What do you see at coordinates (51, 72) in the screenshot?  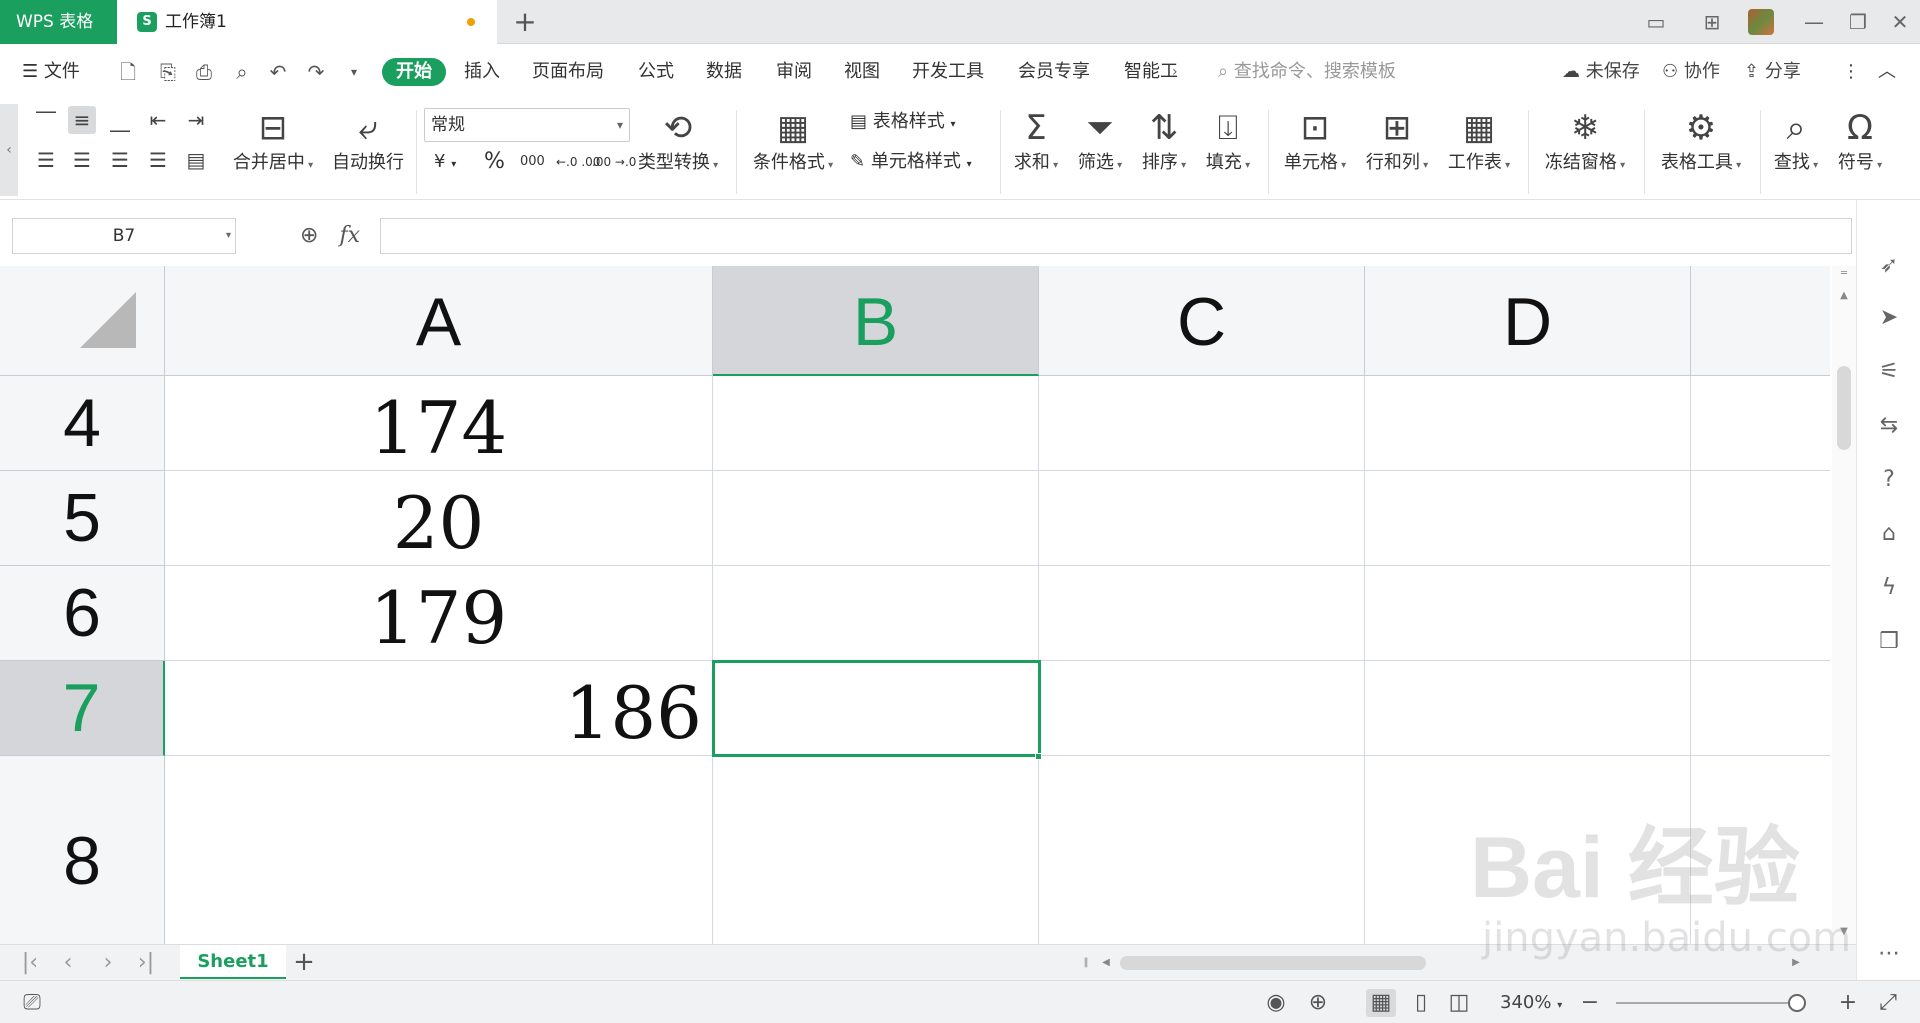 I see `file-menu: ☰ 文件` at bounding box center [51, 72].